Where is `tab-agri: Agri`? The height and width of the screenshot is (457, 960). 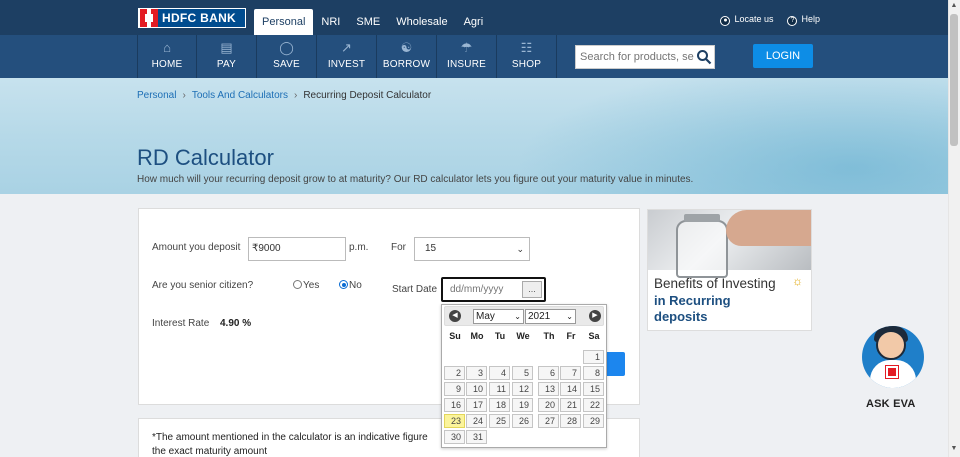 tab-agri: Agri is located at coordinates (474, 22).